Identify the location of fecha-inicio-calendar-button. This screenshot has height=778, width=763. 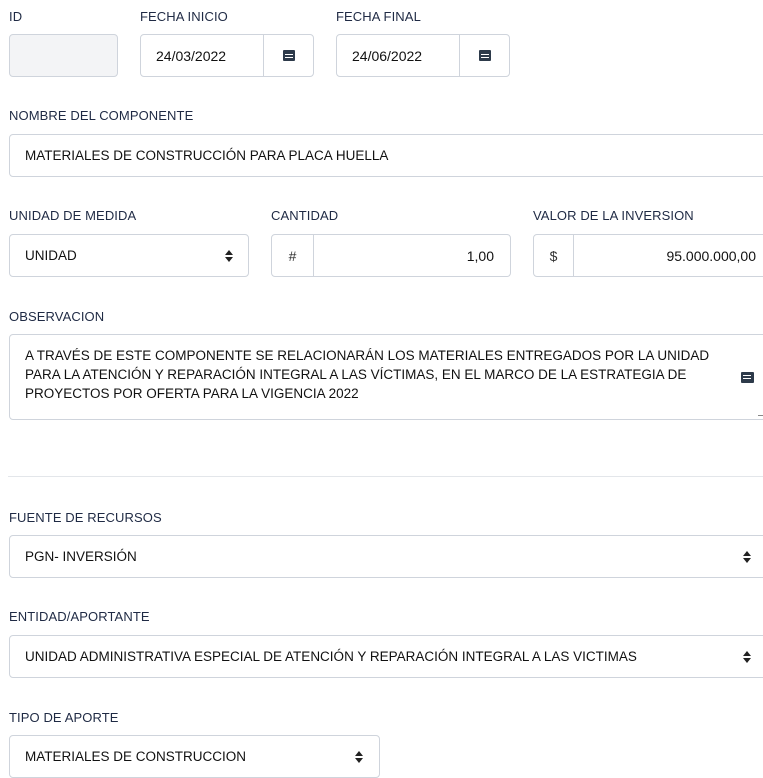
(288, 55).